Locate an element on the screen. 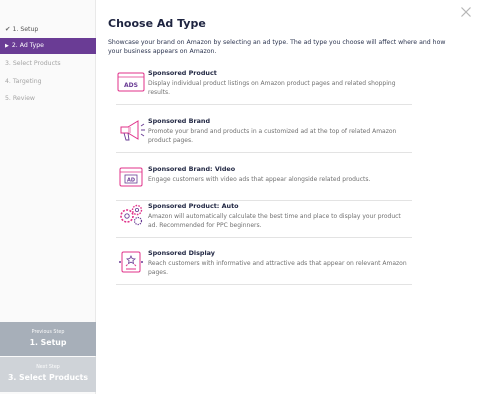  step-review: 5. Review is located at coordinates (48, 99).